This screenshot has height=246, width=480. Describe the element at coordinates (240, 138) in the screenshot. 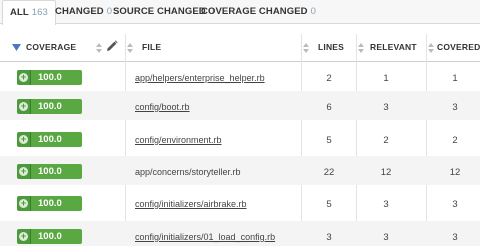

I see `table-row: + 100.0 config/environment.rb 5 2 2` at that location.